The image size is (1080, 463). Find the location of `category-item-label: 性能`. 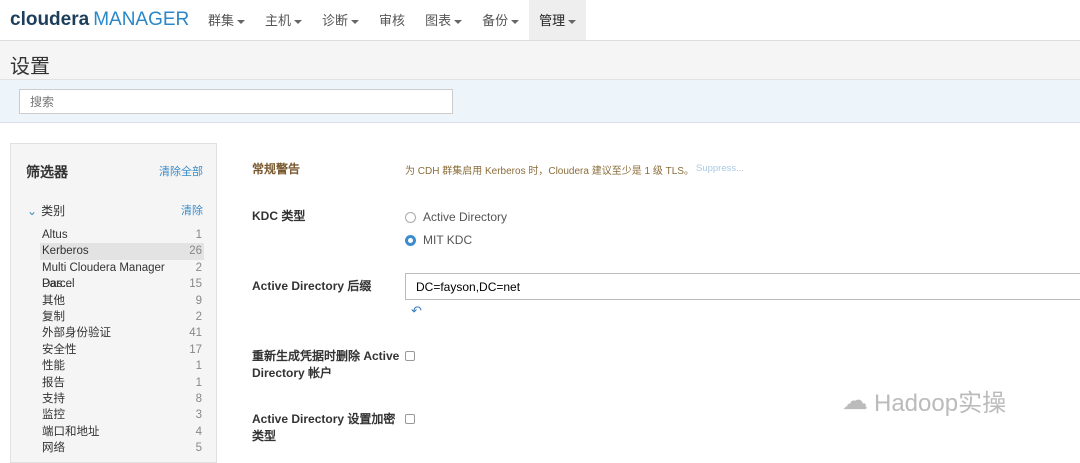

category-item-label: 性能 is located at coordinates (53, 366).